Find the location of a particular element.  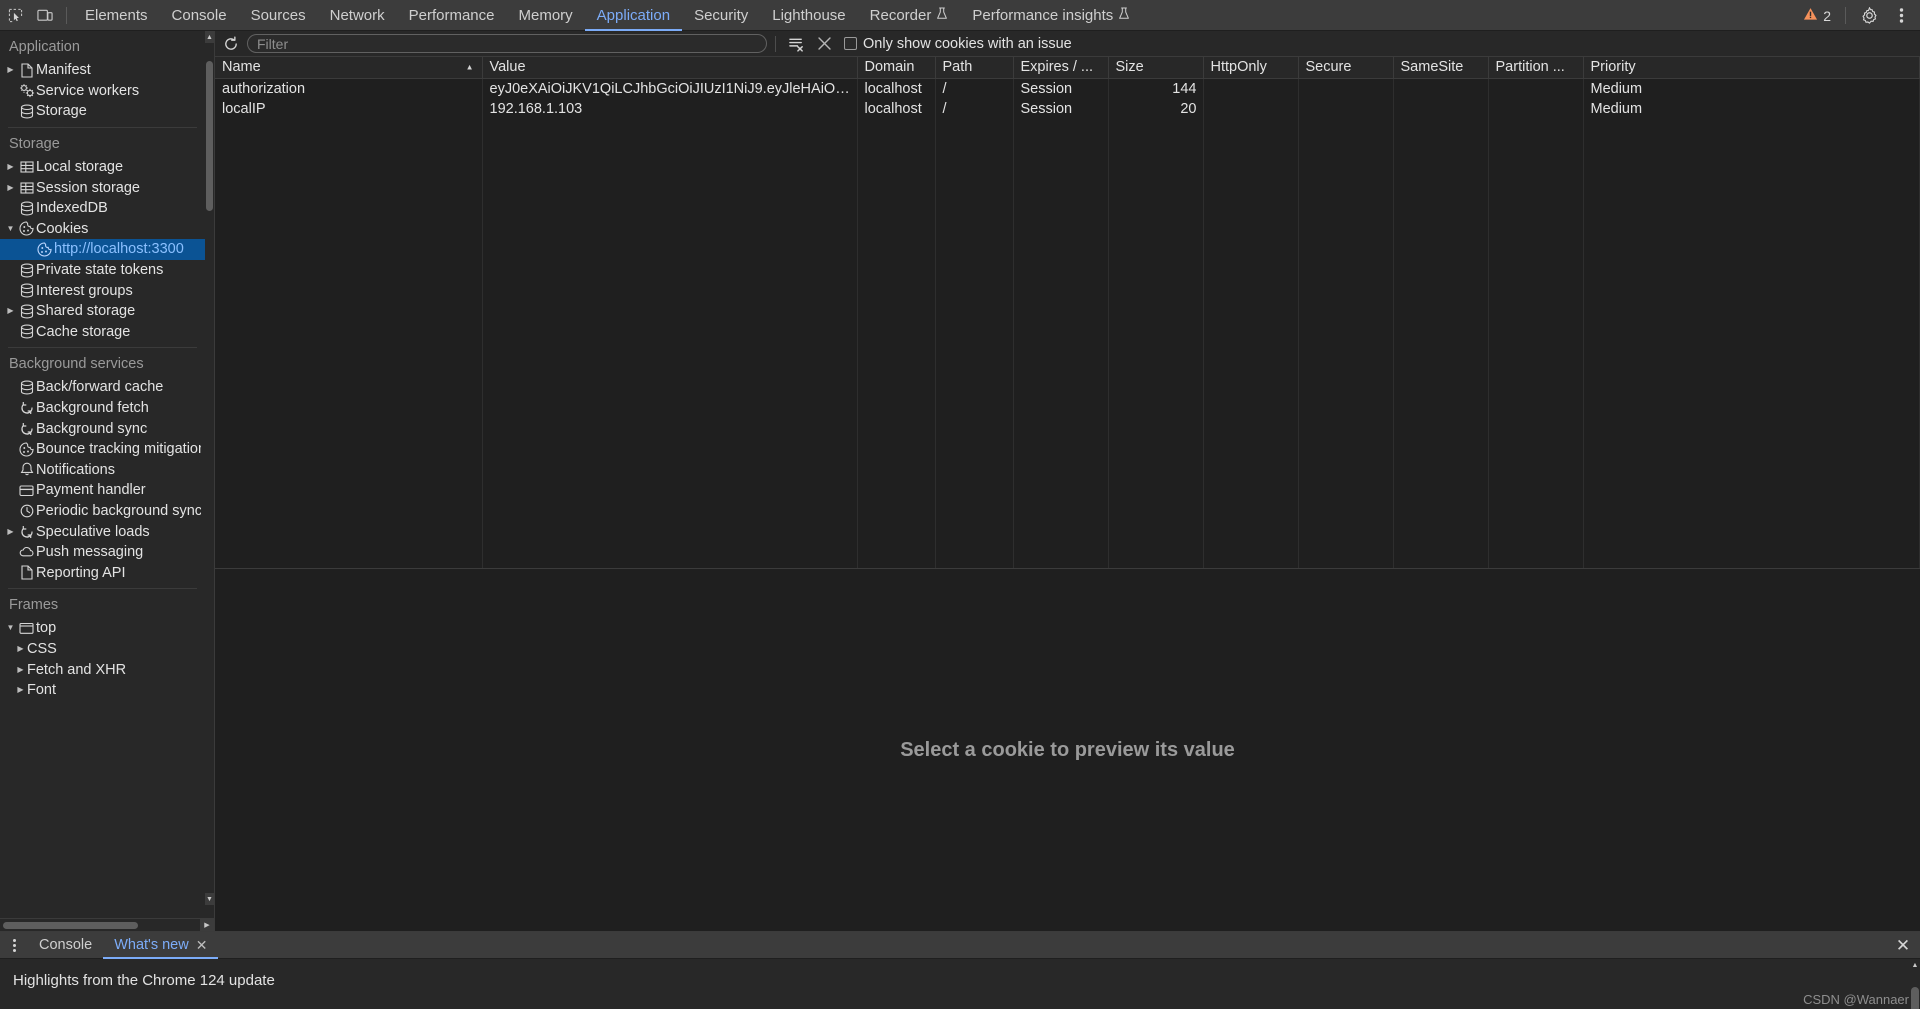

column-header-secure: Secure is located at coordinates (1346, 68).